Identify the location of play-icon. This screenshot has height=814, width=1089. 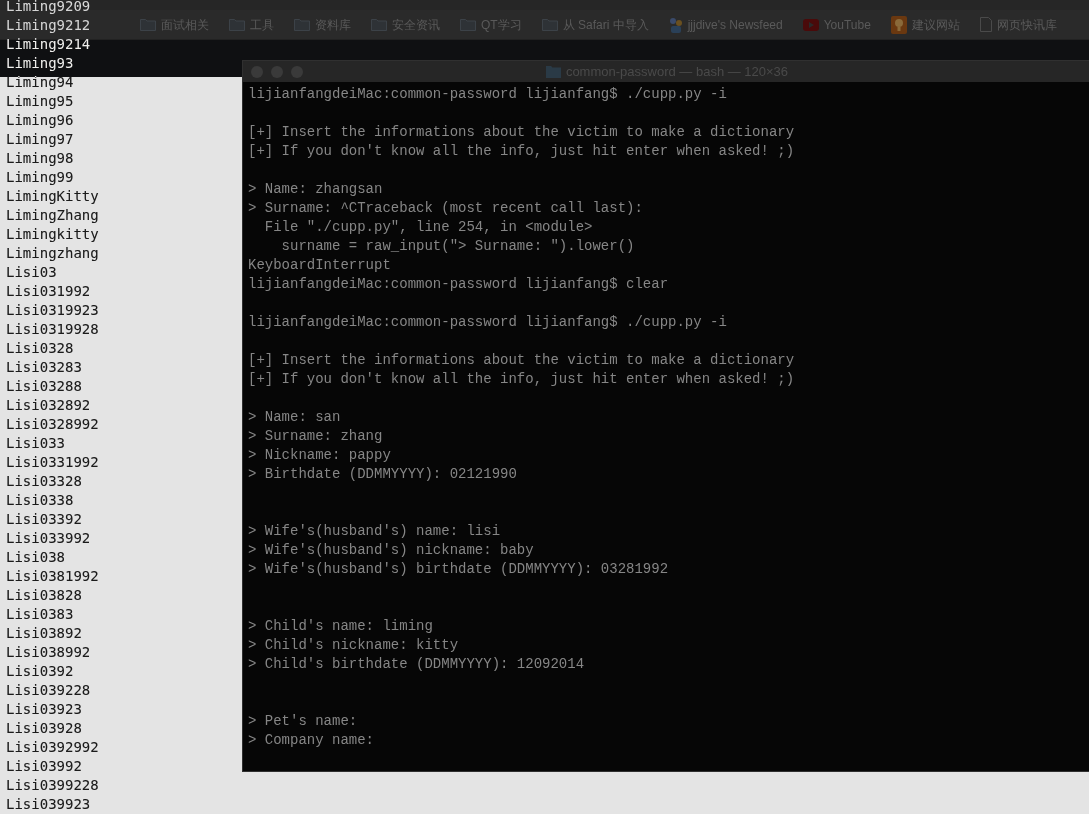
(810, 24).